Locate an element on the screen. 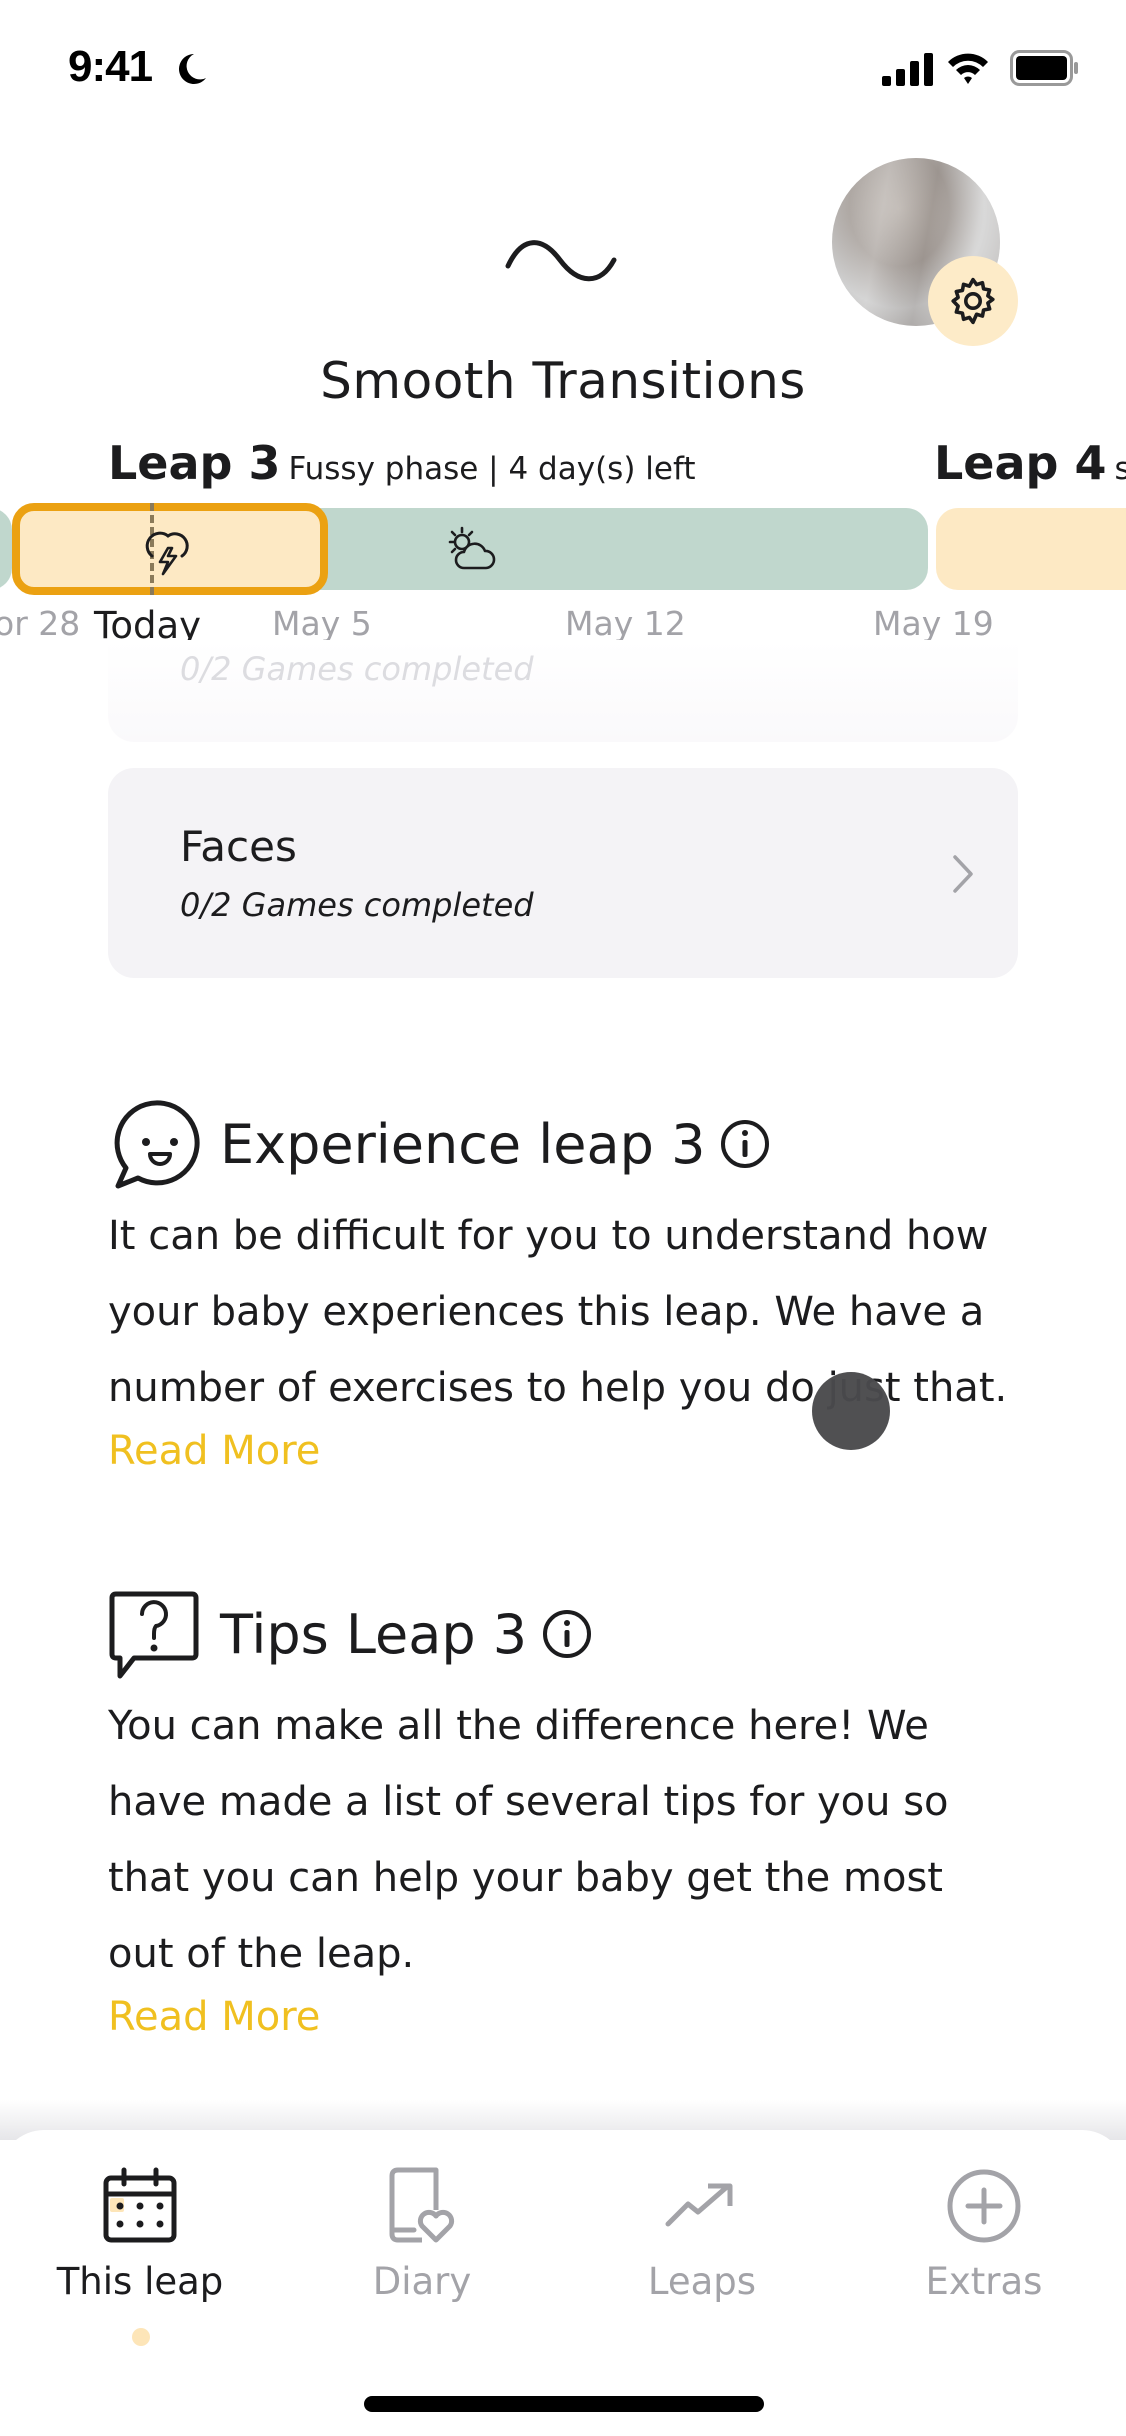  leap-name: Leap 4 is located at coordinates (1020, 463).